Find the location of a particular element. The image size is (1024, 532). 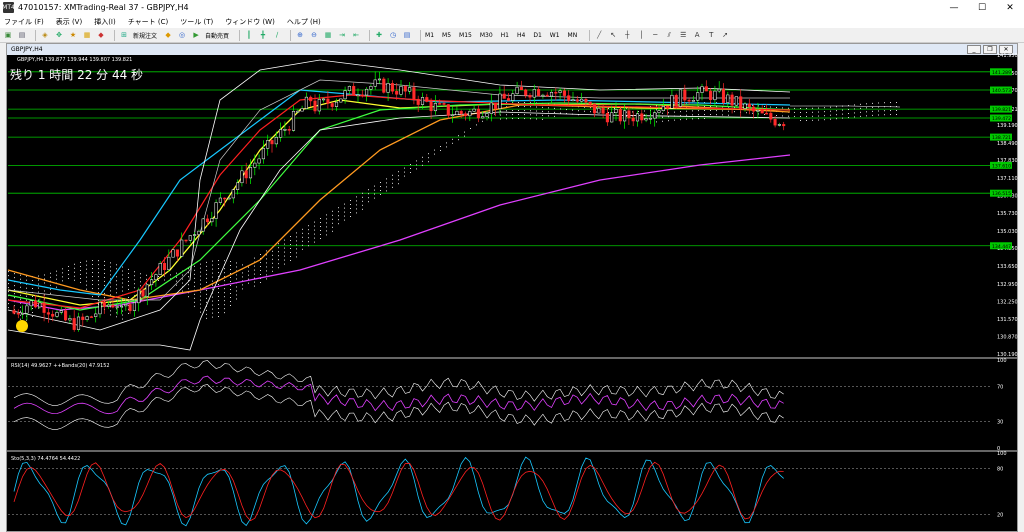

price-tick-label: 132.250 is located at coordinates (1007, 303).